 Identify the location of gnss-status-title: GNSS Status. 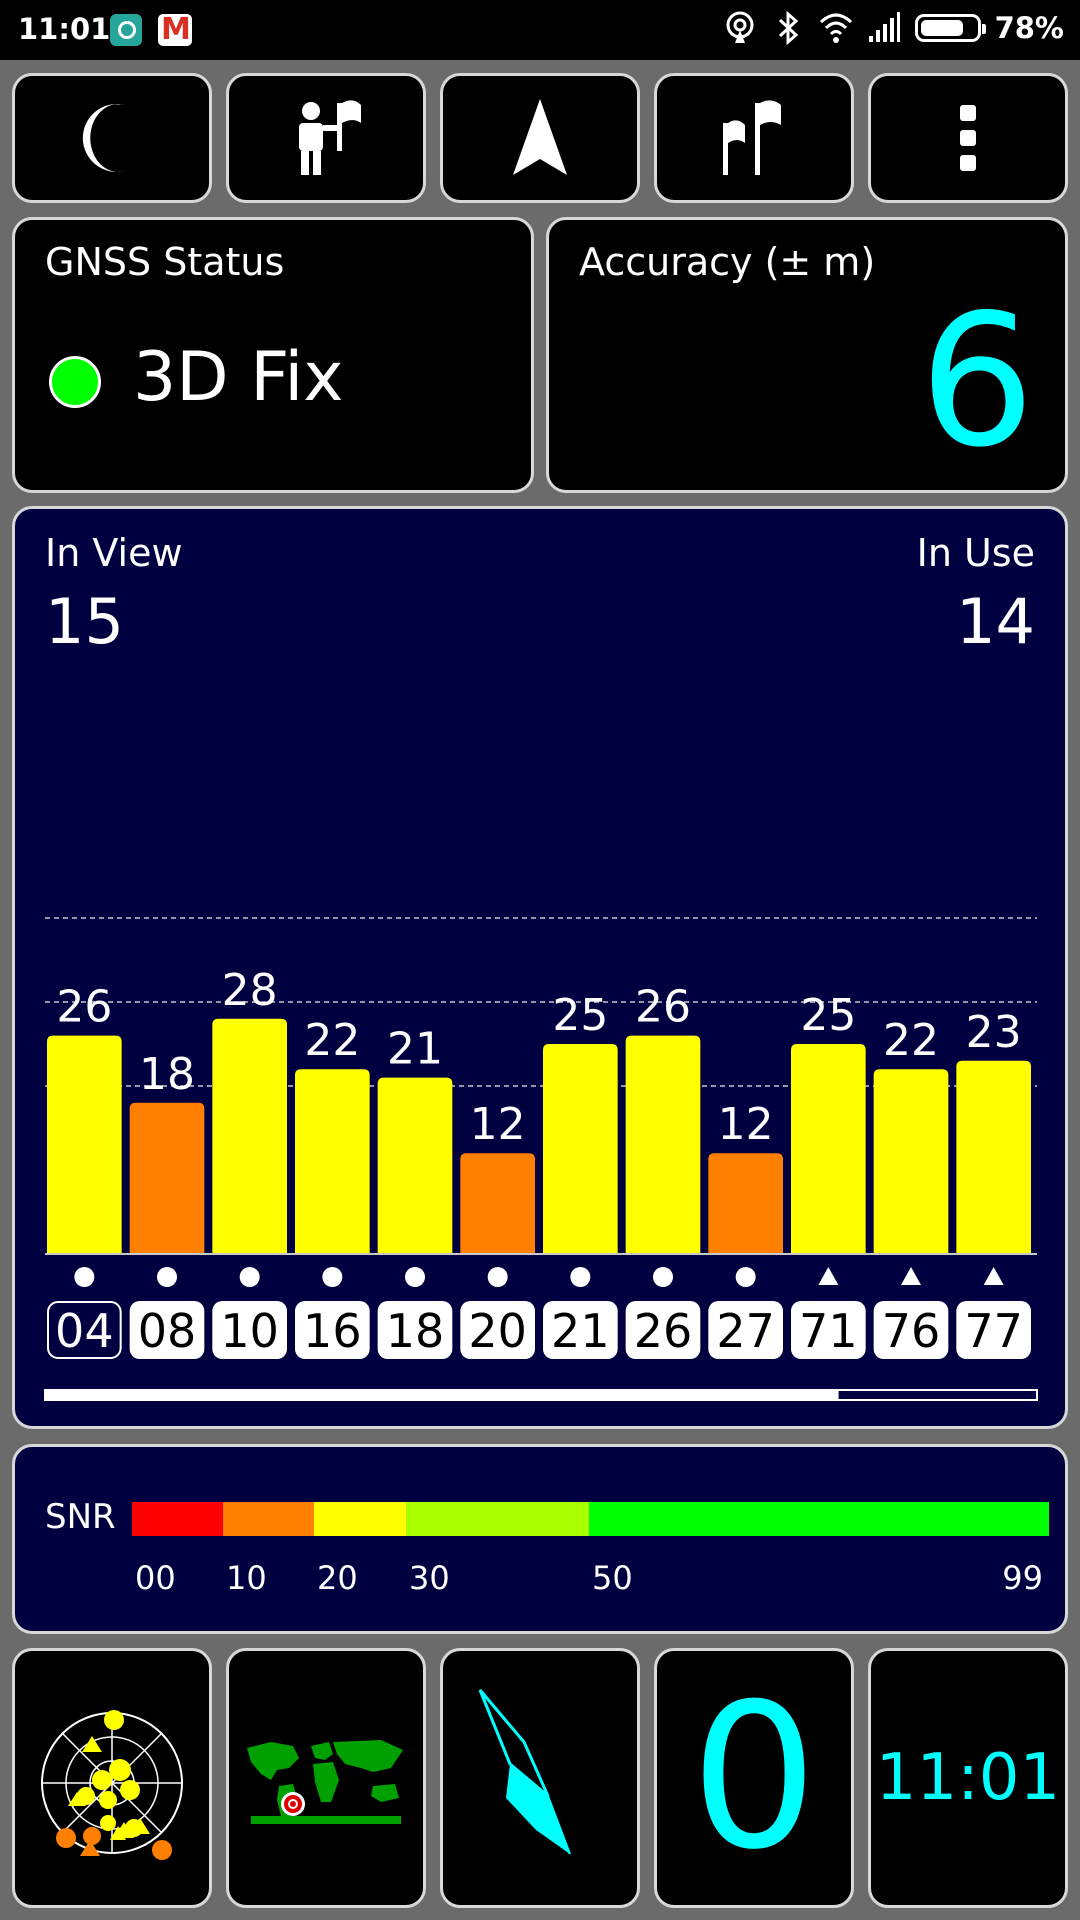
(165, 262).